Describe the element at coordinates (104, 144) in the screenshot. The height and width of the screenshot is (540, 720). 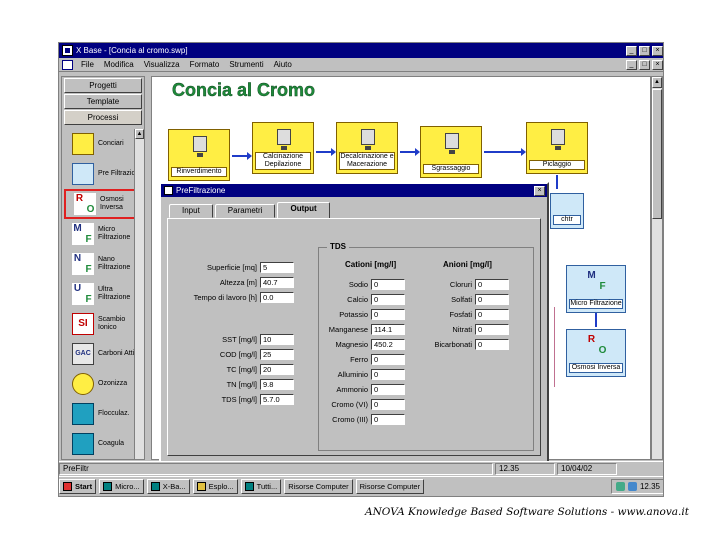
I see `palette-item-conciari: Conciari` at that location.